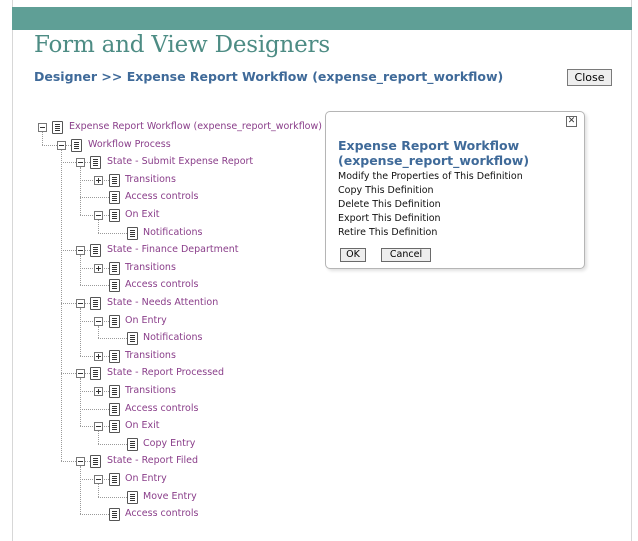  What do you see at coordinates (571, 121) in the screenshot?
I see `close-icon: ✕` at bounding box center [571, 121].